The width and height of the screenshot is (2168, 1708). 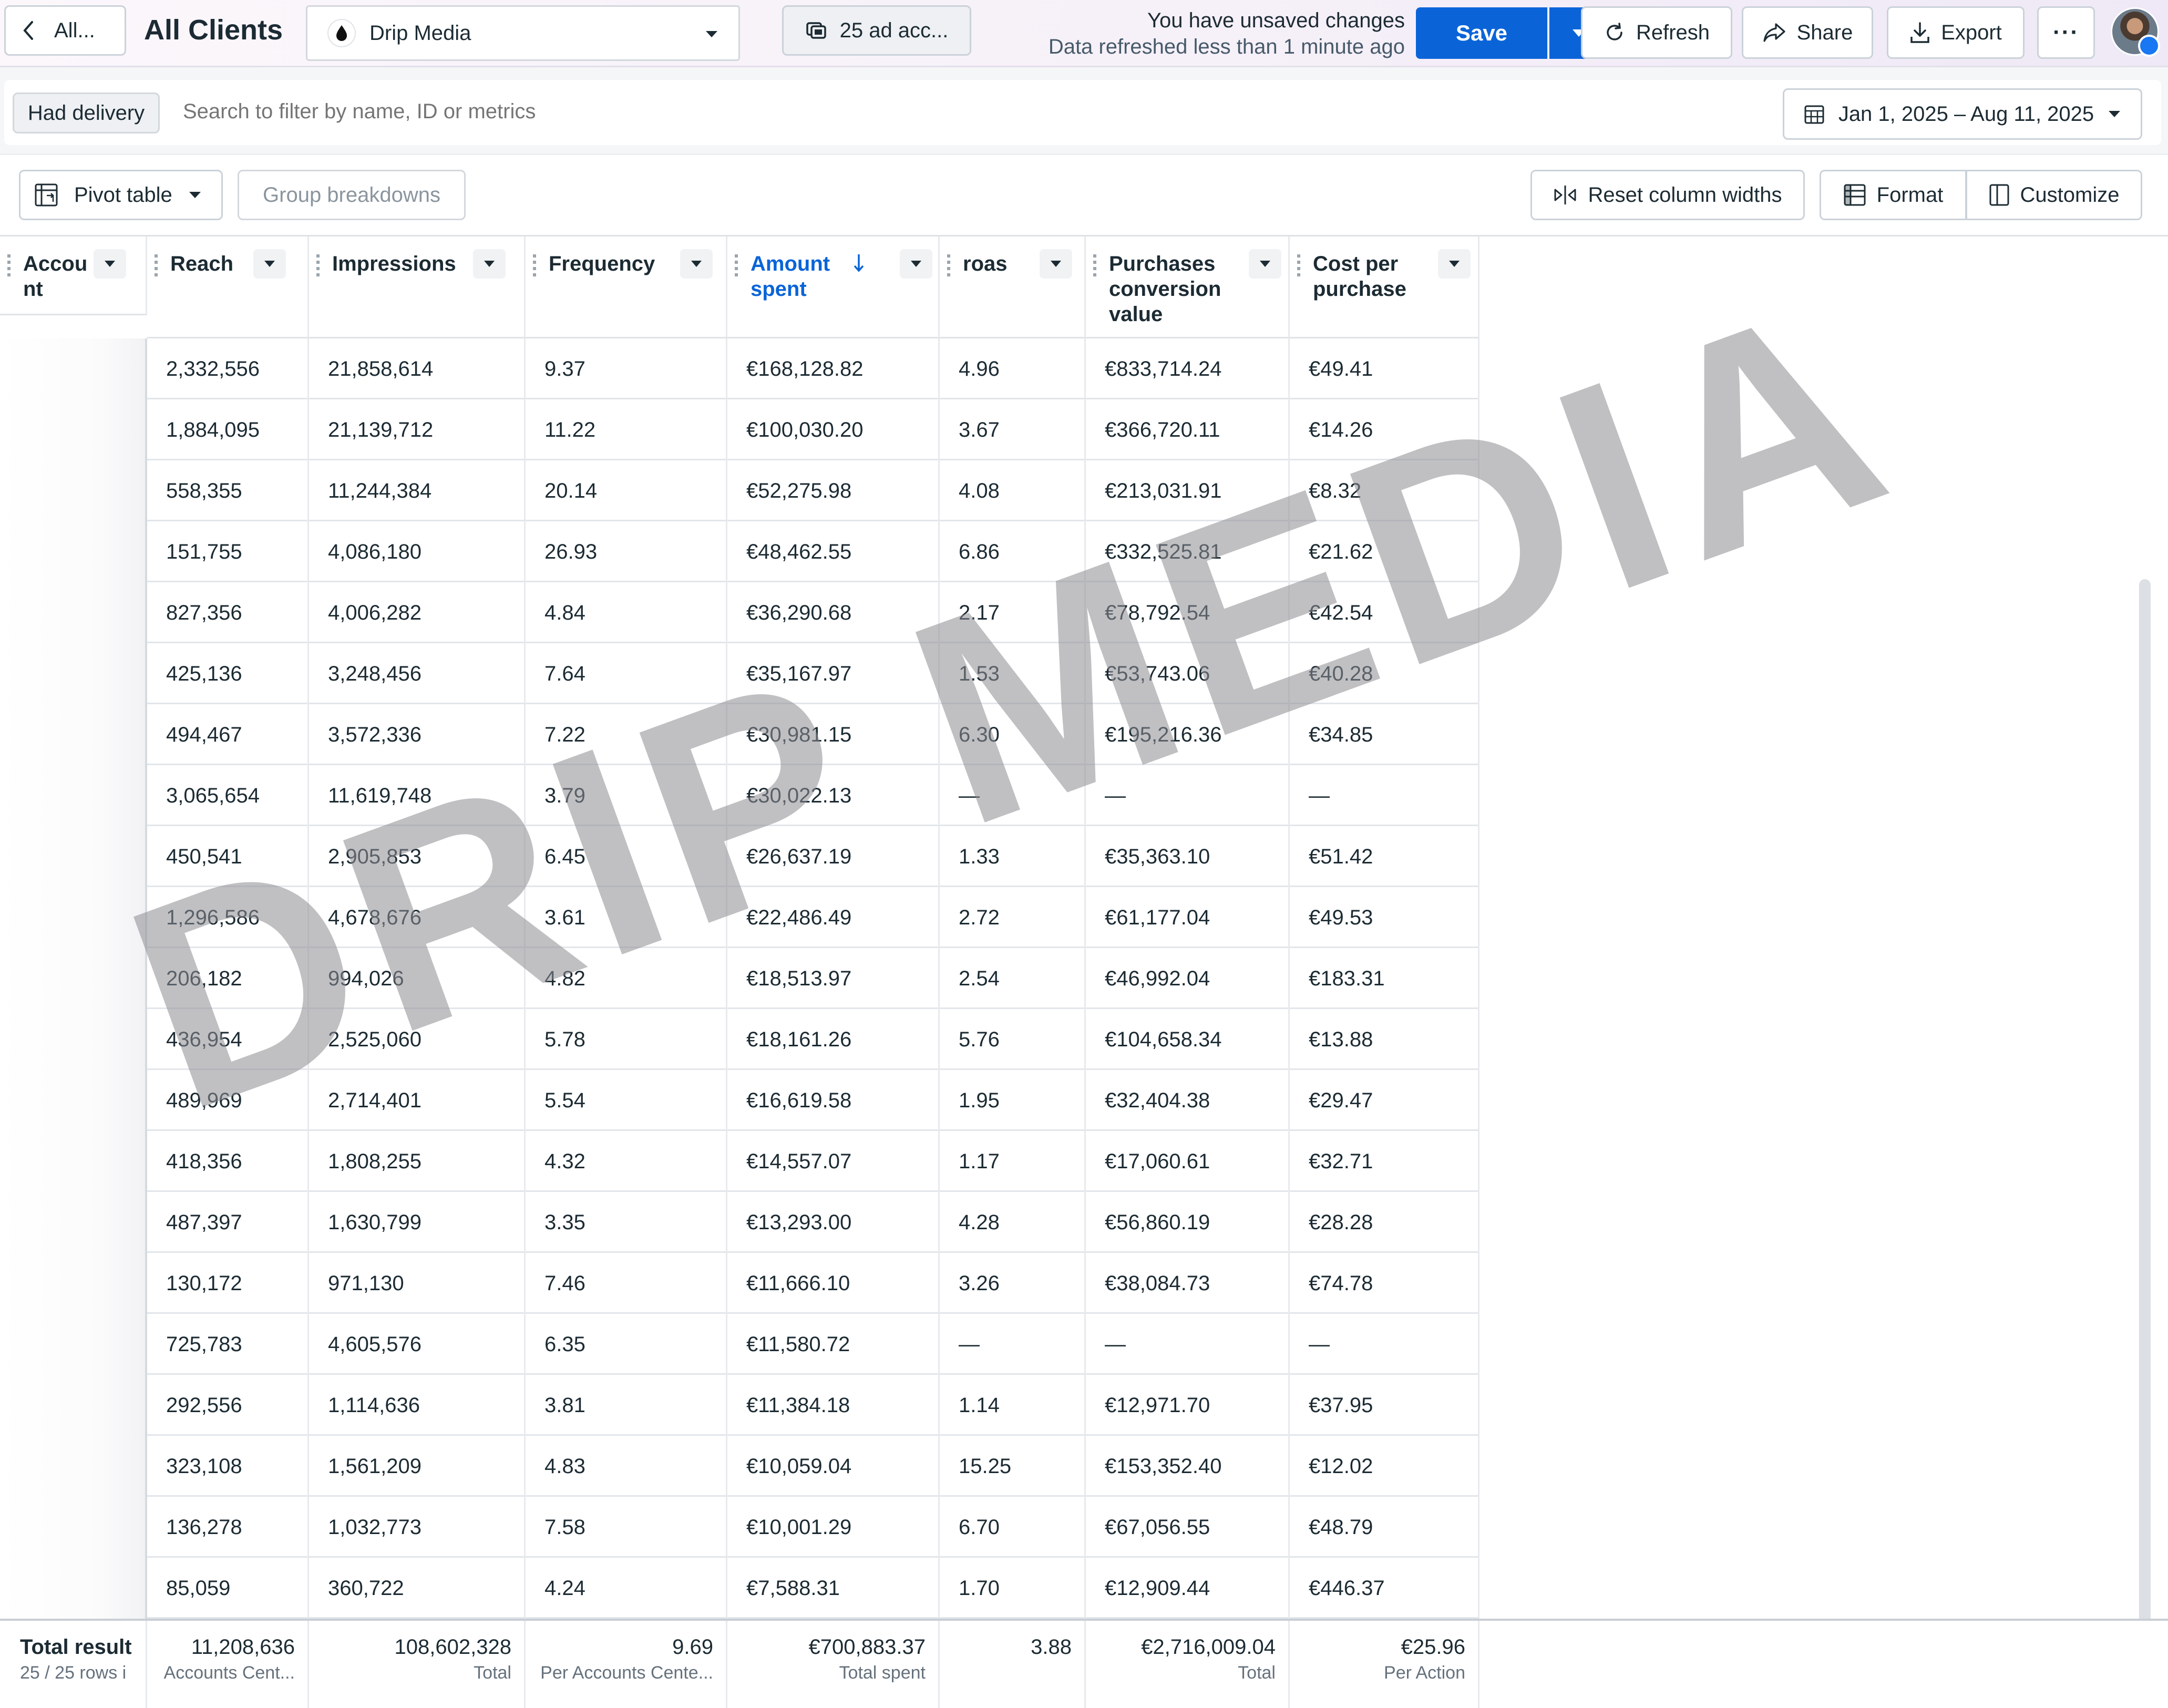 What do you see at coordinates (626, 429) in the screenshot?
I see `cell-frequency: 11.22` at bounding box center [626, 429].